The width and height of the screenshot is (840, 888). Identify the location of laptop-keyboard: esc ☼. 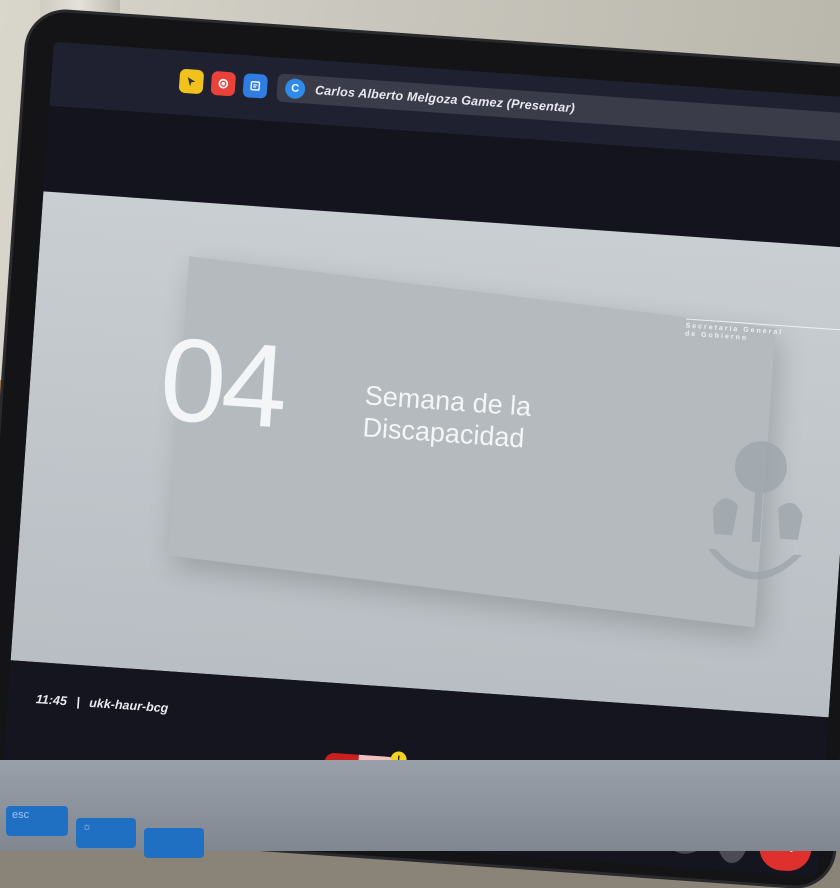
(420, 809).